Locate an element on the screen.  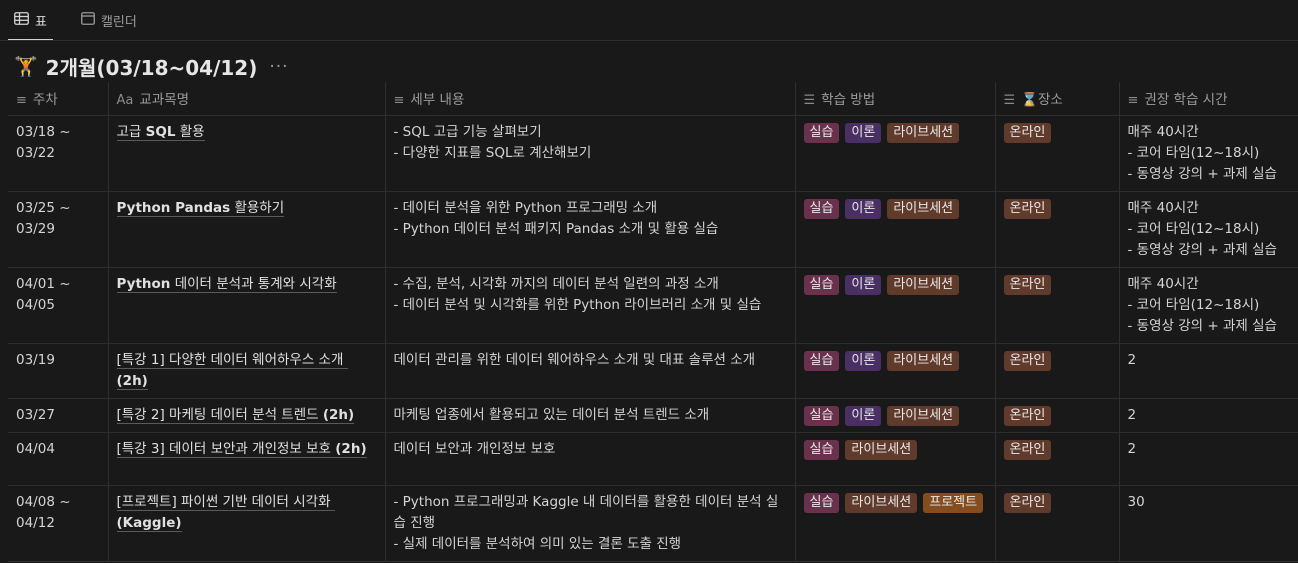
group-header: 🏋 2개월(03/18~04/12) ··· is located at coordinates (151, 66).